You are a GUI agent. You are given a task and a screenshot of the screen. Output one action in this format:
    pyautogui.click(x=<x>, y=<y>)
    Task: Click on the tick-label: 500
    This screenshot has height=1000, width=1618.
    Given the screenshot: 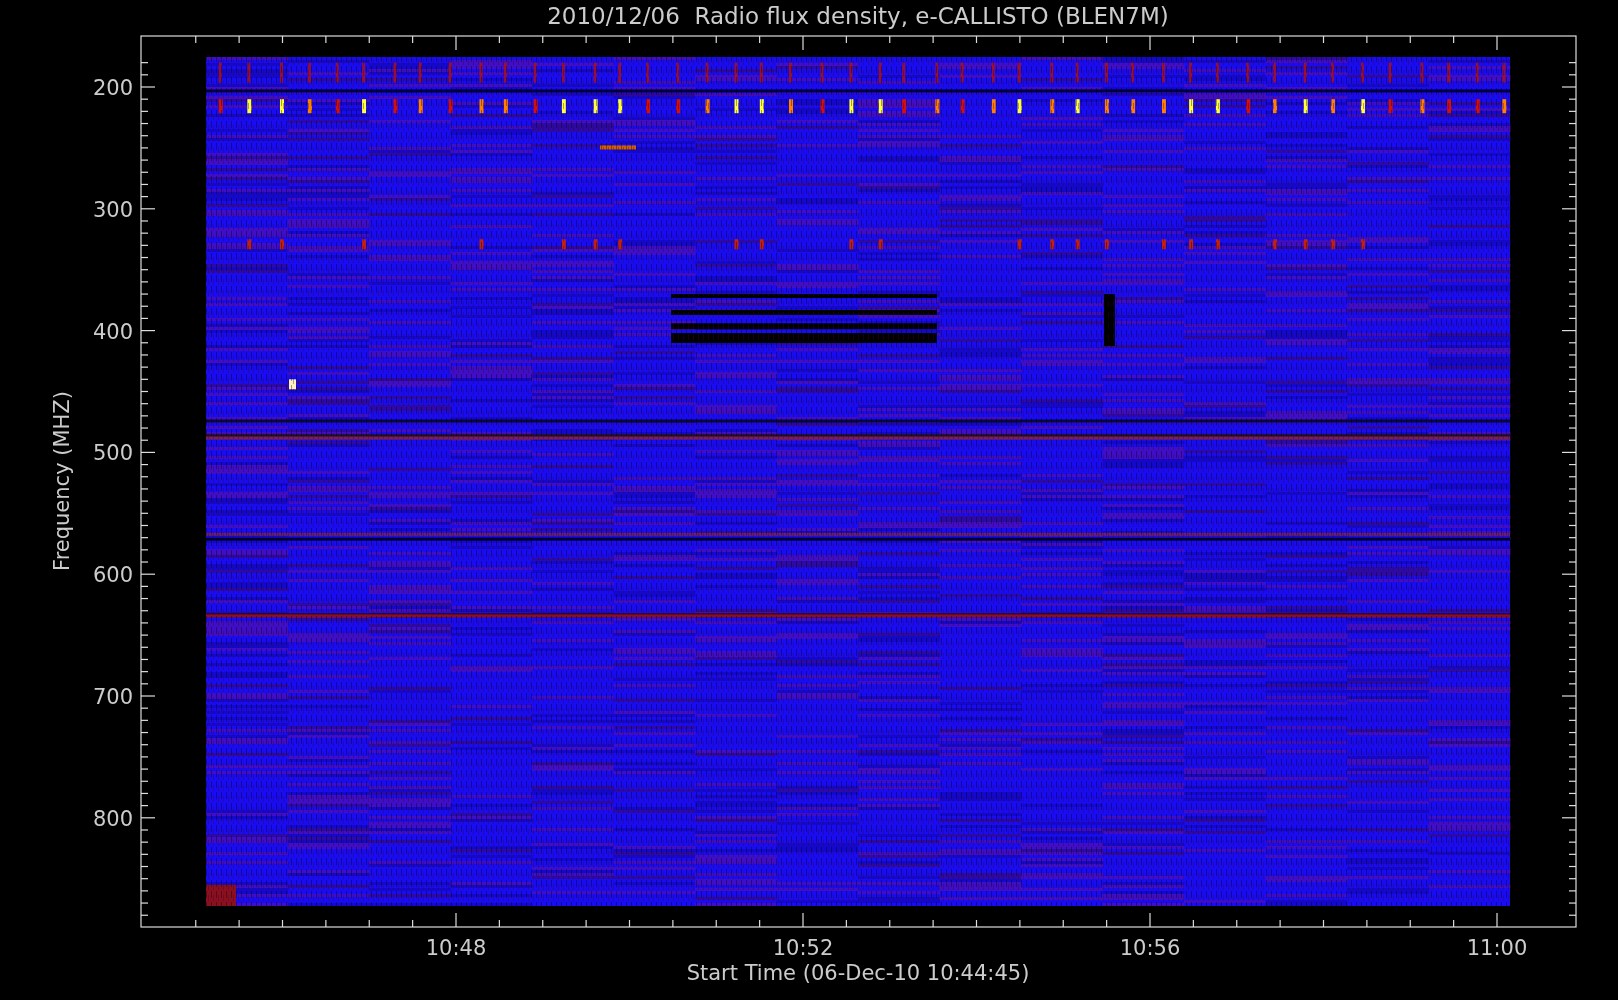 What is the action you would take?
    pyautogui.click(x=112, y=453)
    